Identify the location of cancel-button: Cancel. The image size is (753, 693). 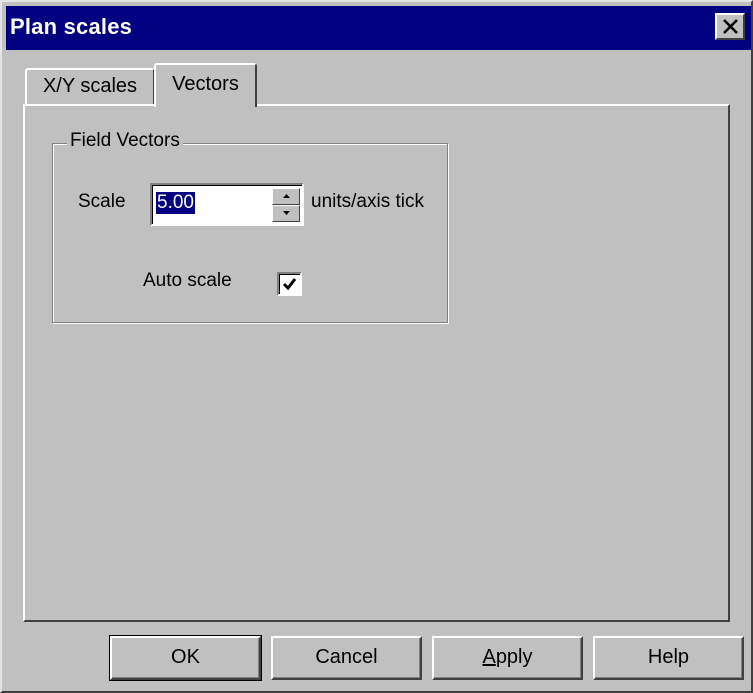
(346, 658).